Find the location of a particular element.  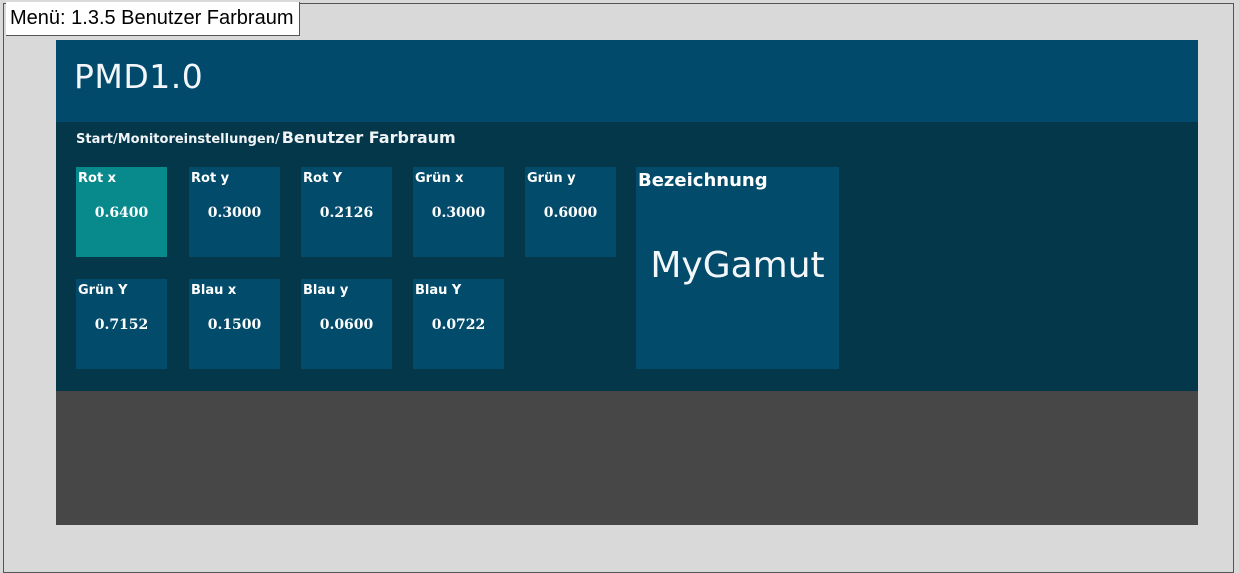

tile-rot-luminance: Rot Y 0.2126 is located at coordinates (346, 212).